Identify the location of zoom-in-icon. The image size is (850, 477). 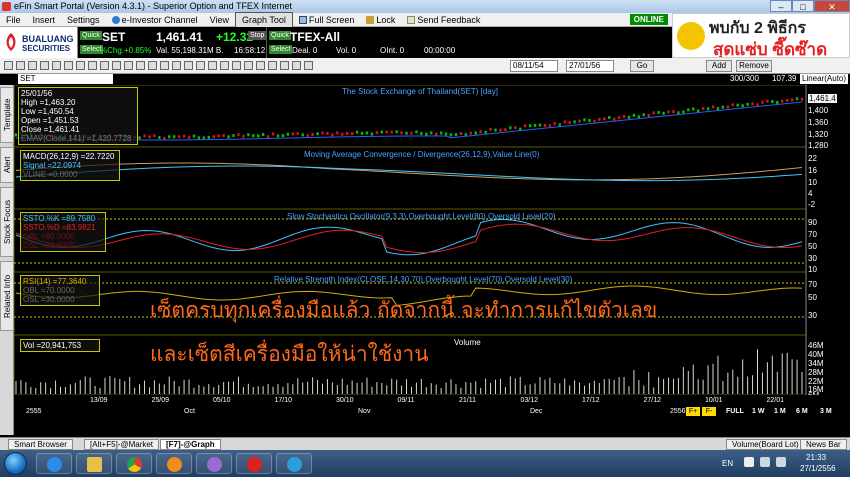
(8, 65).